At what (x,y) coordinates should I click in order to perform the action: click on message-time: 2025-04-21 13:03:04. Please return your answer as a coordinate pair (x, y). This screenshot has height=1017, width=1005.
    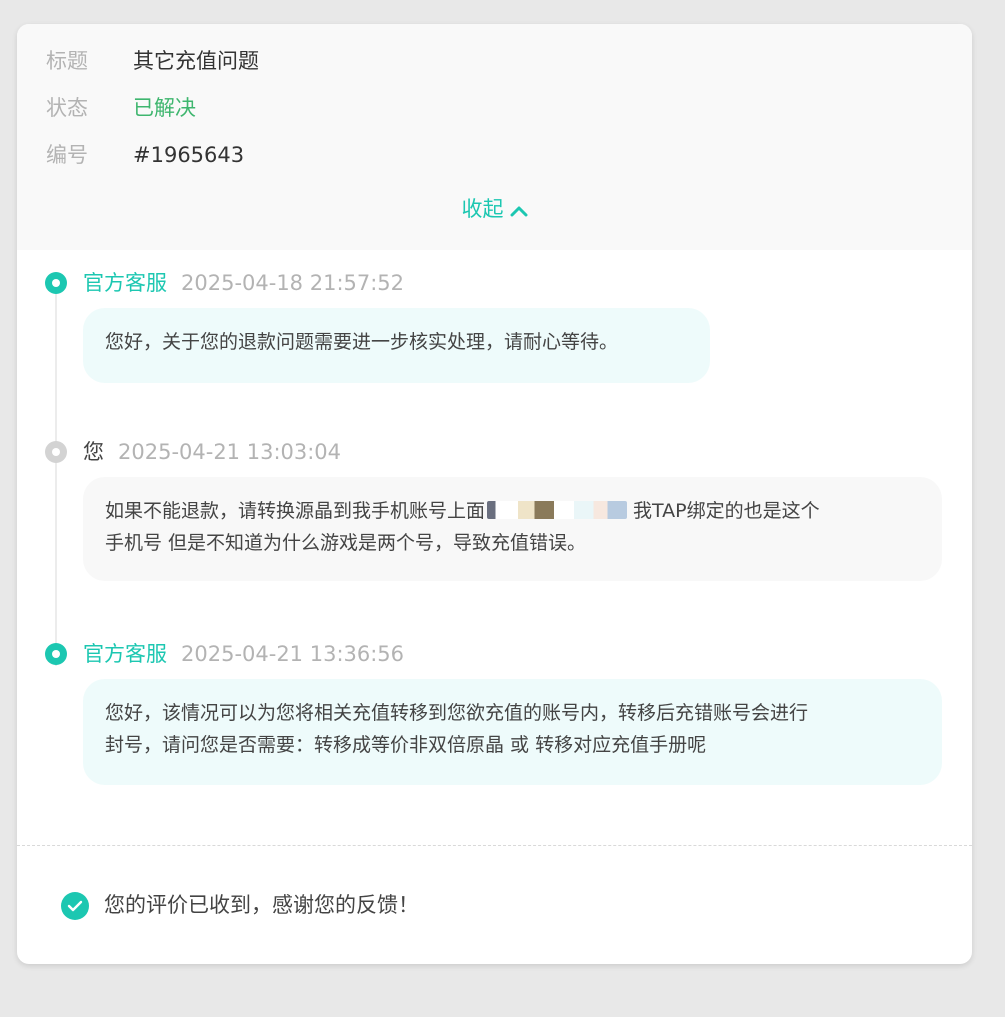
    Looking at the image, I should click on (230, 452).